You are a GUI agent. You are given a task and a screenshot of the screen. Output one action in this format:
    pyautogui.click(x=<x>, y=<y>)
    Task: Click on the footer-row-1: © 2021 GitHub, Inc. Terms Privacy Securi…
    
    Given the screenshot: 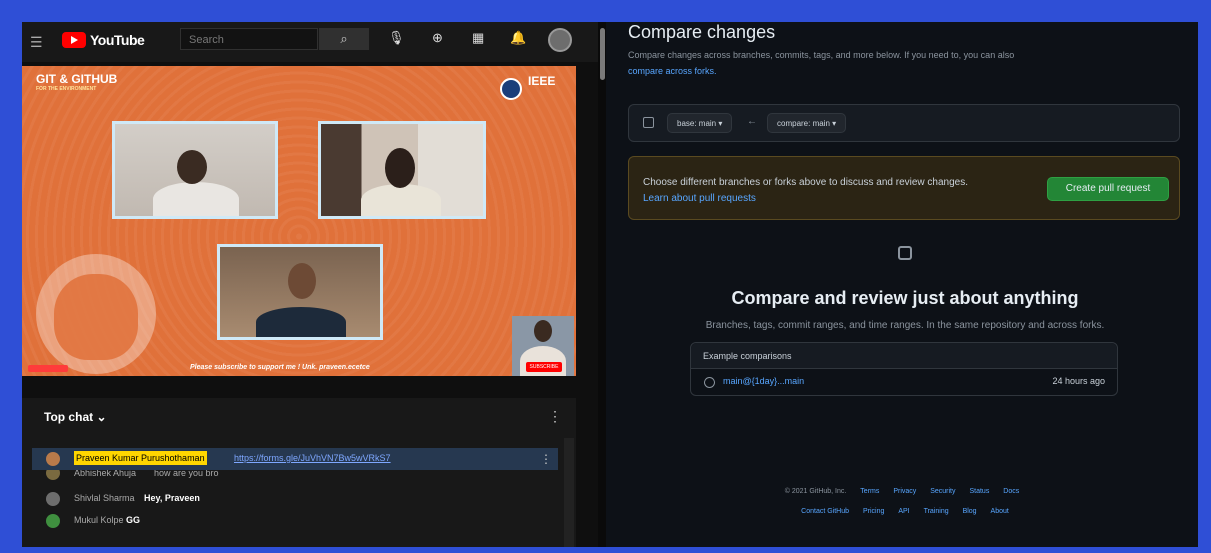 What is the action you would take?
    pyautogui.click(x=905, y=491)
    